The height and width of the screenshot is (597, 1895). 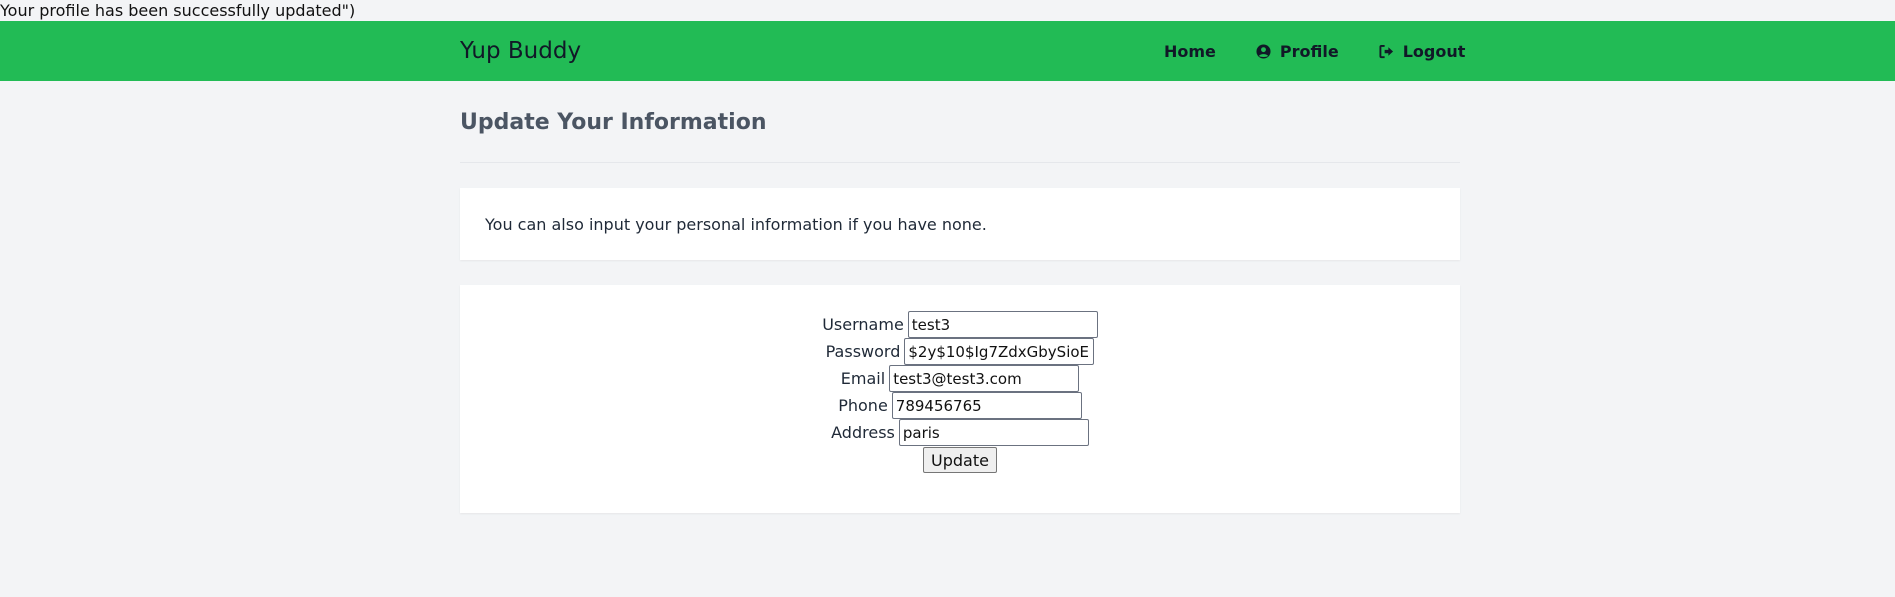 What do you see at coordinates (1309, 51) in the screenshot?
I see `nav-profile-label: Profile` at bounding box center [1309, 51].